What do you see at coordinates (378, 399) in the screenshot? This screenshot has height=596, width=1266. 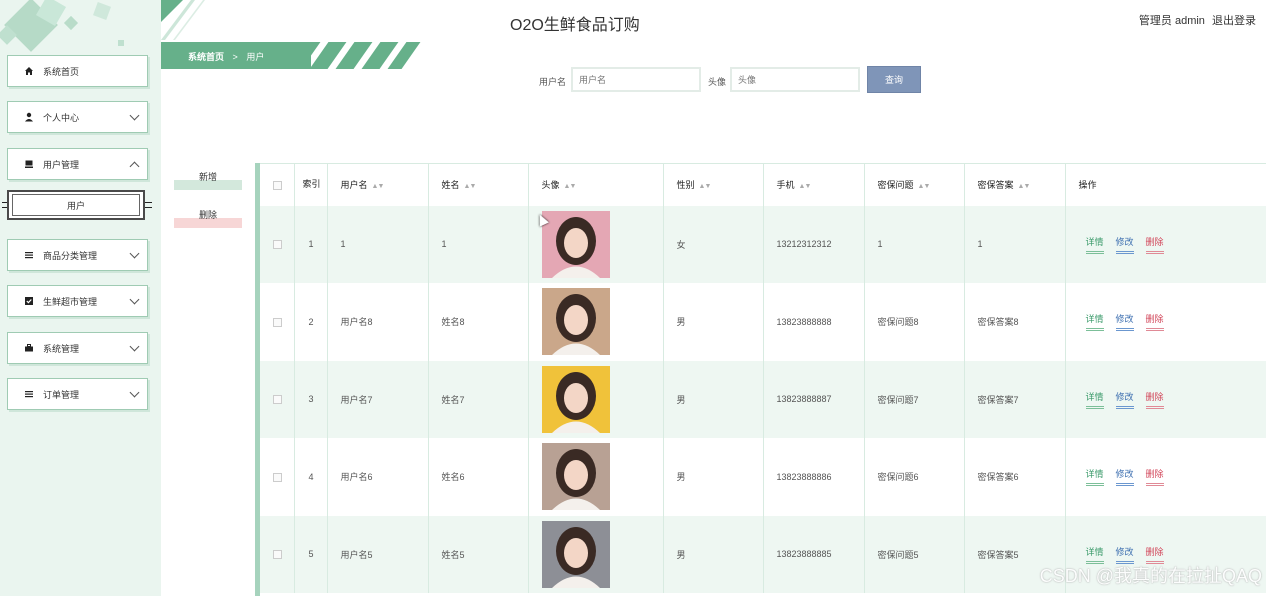 I see `username-cell: 用户名7` at bounding box center [378, 399].